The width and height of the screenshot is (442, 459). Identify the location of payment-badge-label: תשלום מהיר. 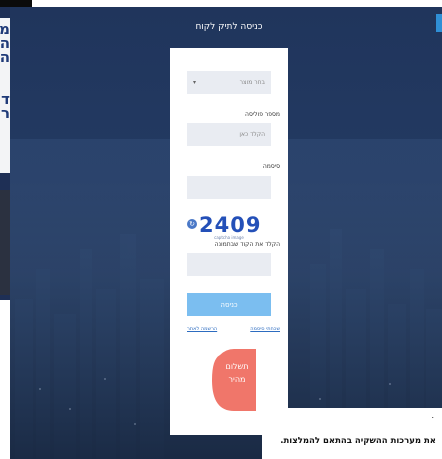
(237, 373).